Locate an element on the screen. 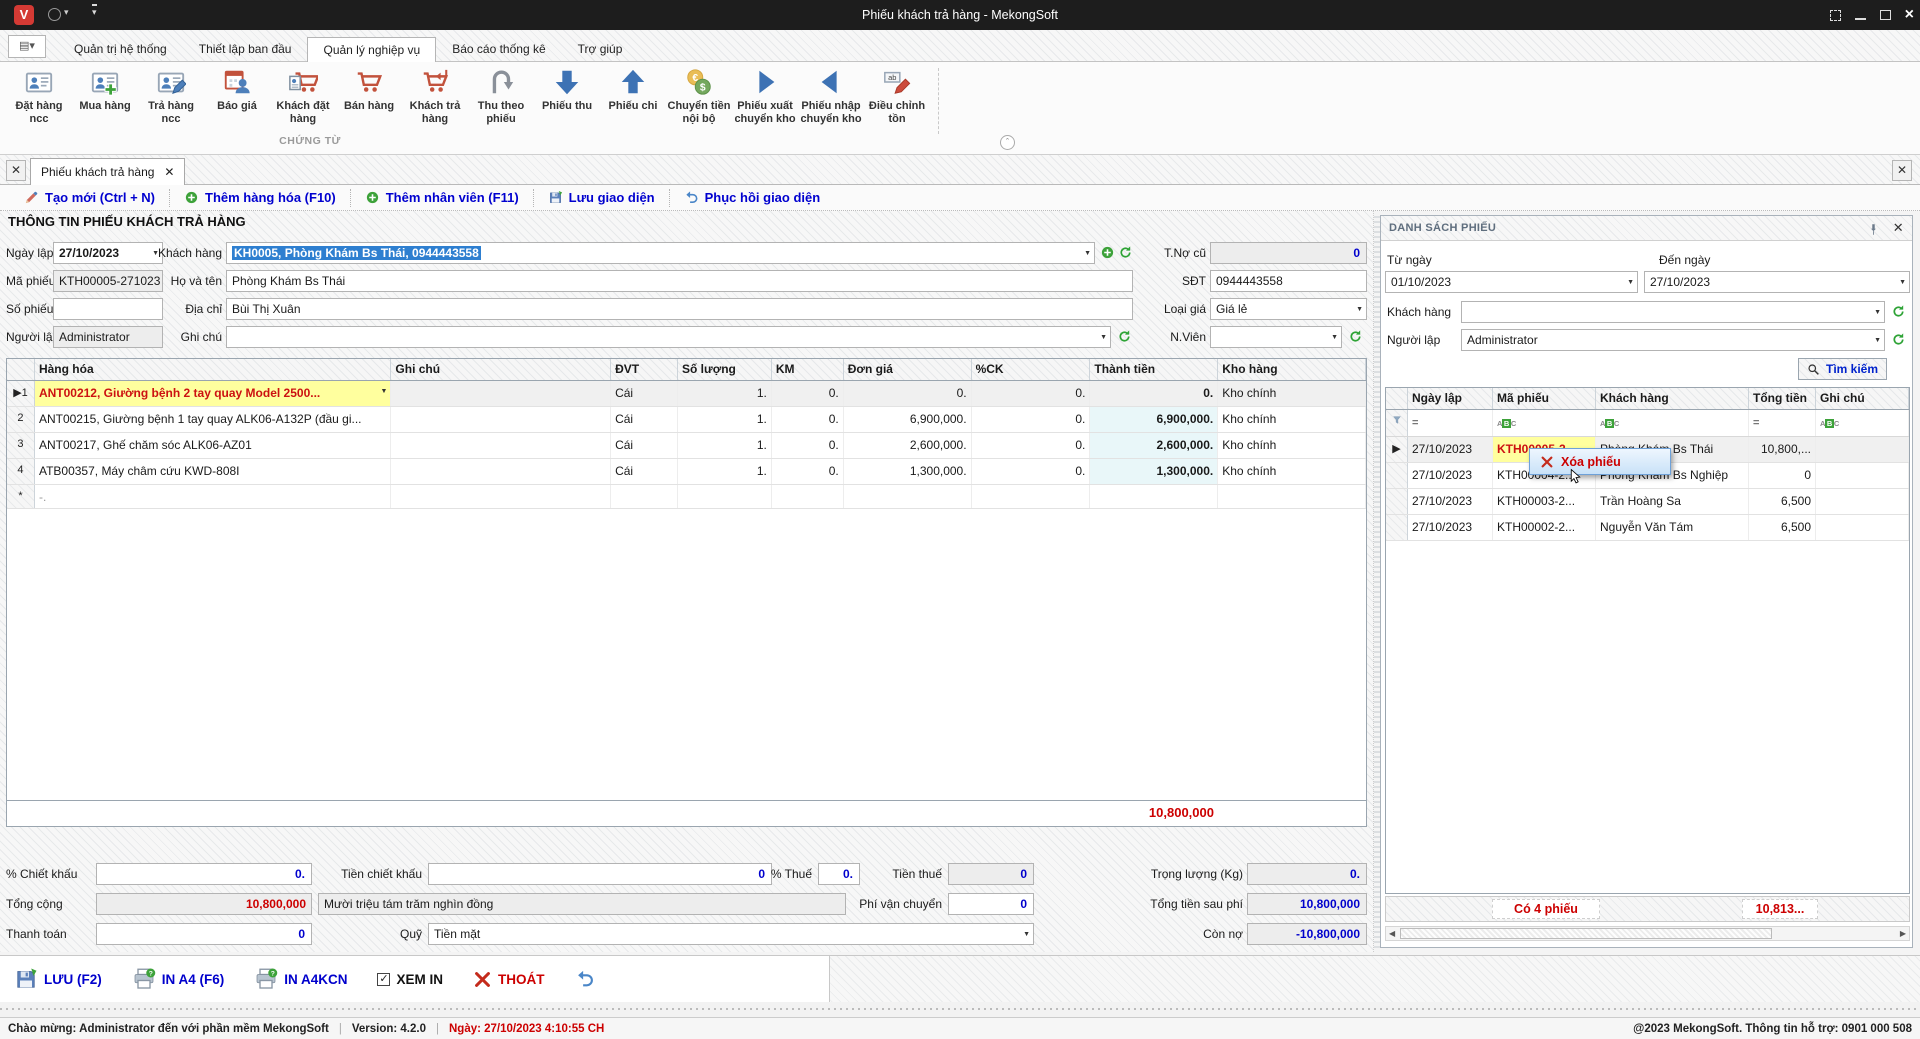  maximize-icon is located at coordinates (1885, 15).